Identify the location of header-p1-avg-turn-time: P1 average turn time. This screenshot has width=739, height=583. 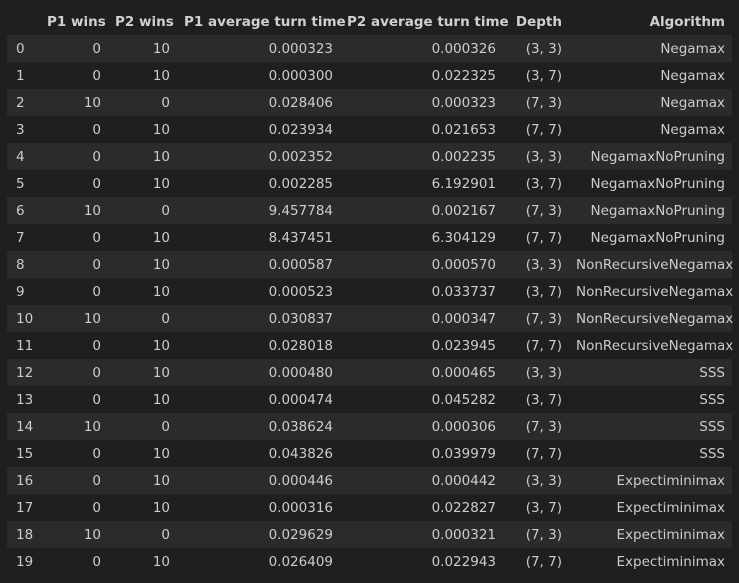
(265, 21).